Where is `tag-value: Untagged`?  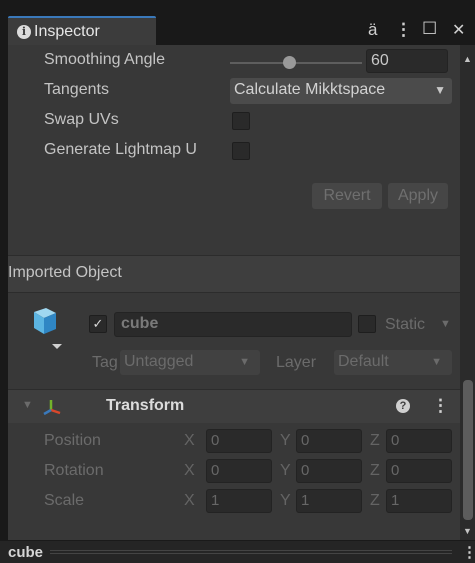 tag-value: Untagged is located at coordinates (159, 361).